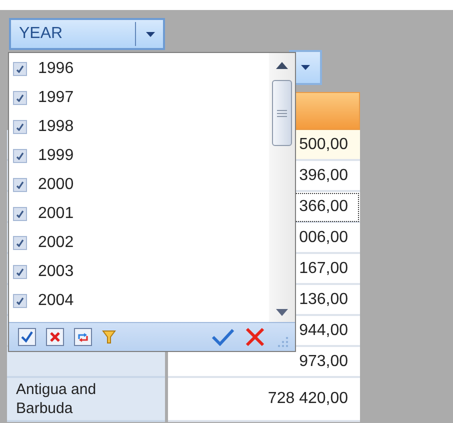 The width and height of the screenshot is (453, 423). Describe the element at coordinates (282, 343) in the screenshot. I see `resize-grip-icon` at that location.